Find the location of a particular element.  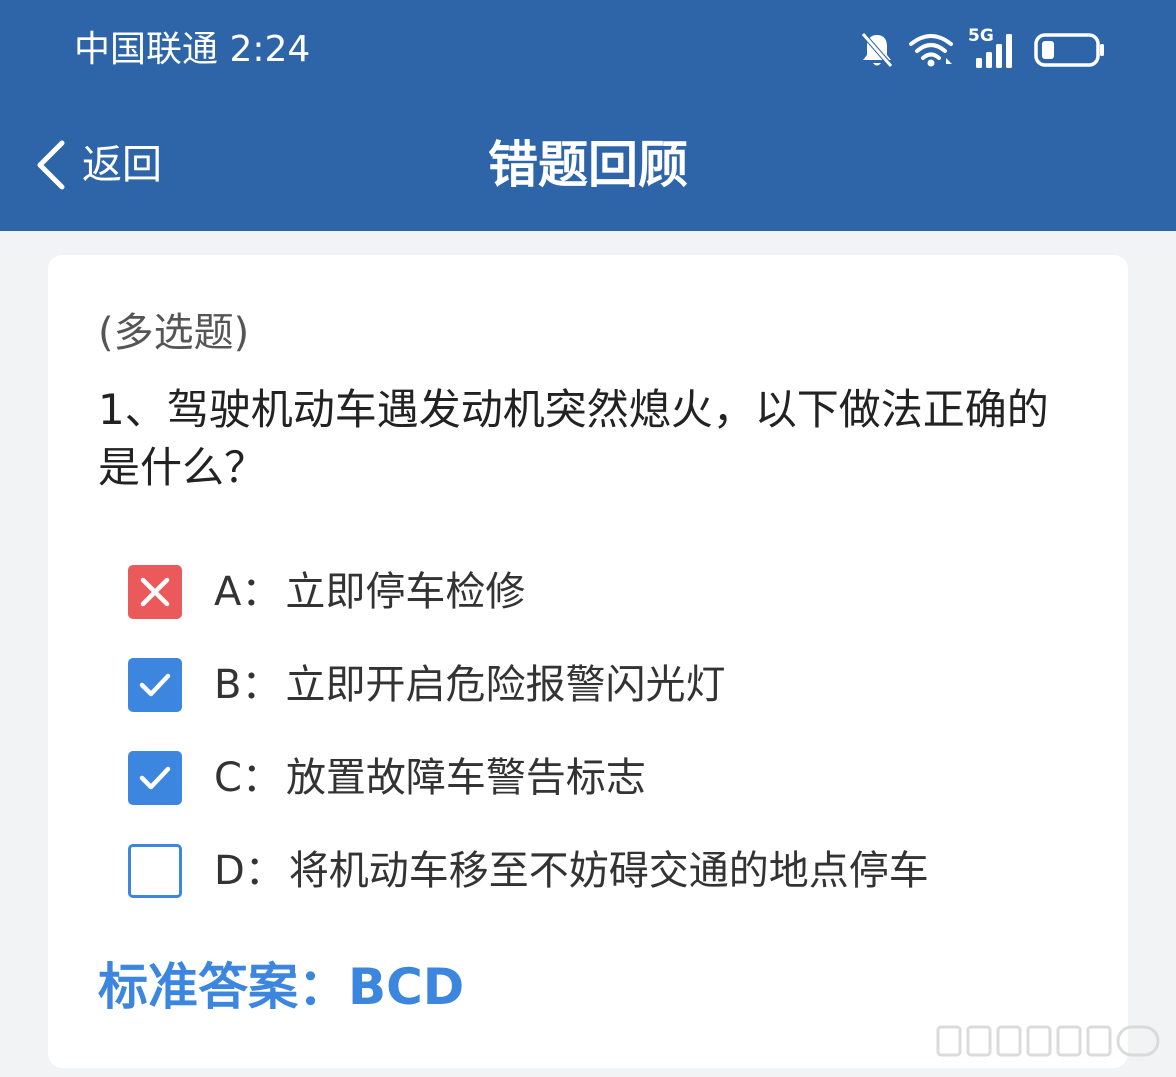

checkbox-empty-icon is located at coordinates (155, 870).